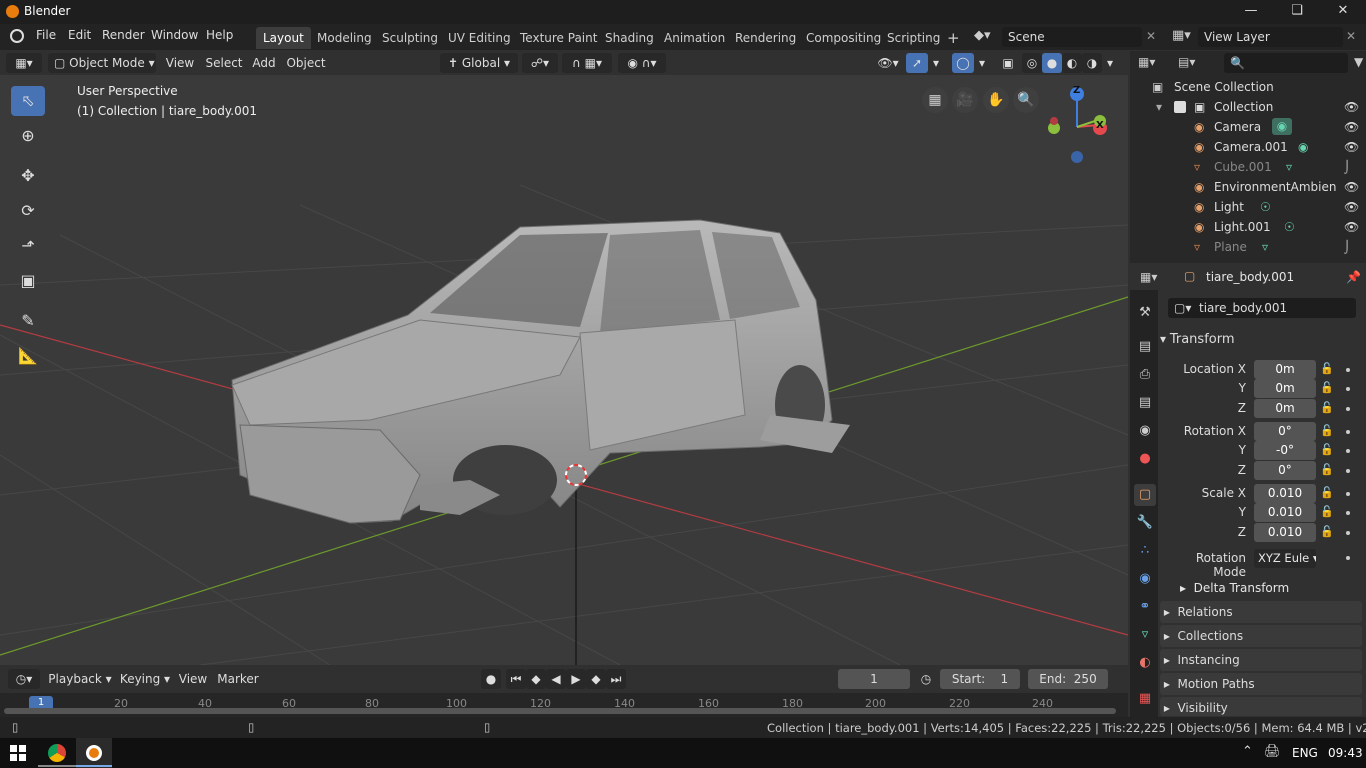  What do you see at coordinates (1234, 588) in the screenshot?
I see `delta-transform-panel: ▸ Delta Transform` at bounding box center [1234, 588].